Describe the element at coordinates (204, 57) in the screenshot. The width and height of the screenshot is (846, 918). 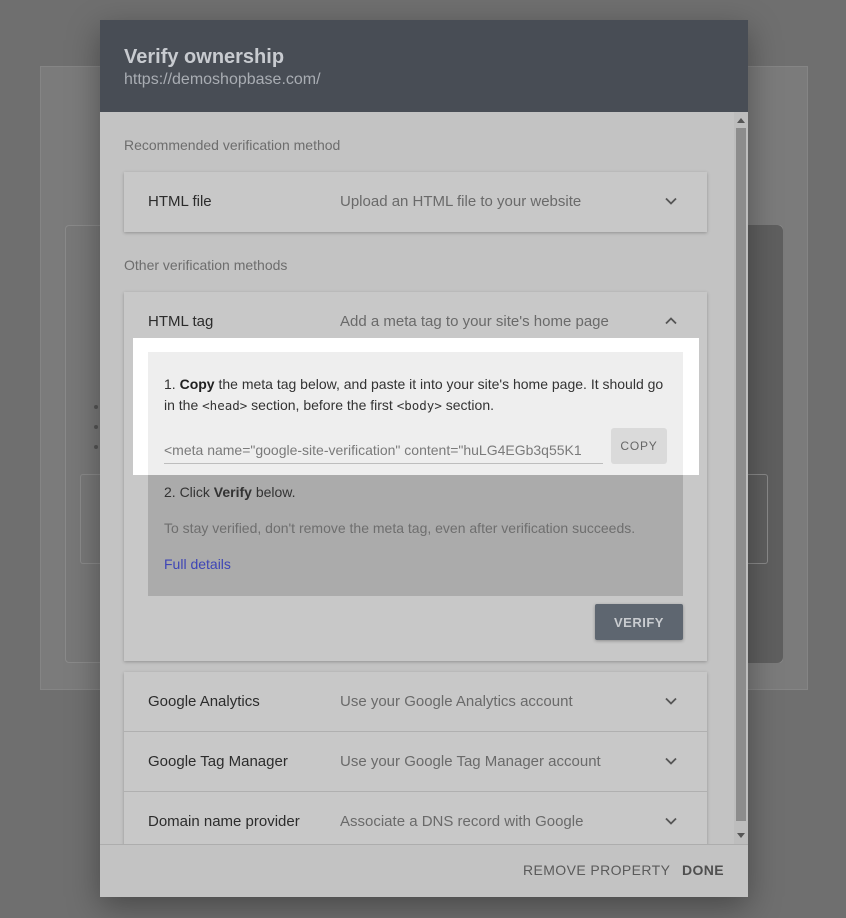
I see `dialog-title: Verify ownership` at that location.